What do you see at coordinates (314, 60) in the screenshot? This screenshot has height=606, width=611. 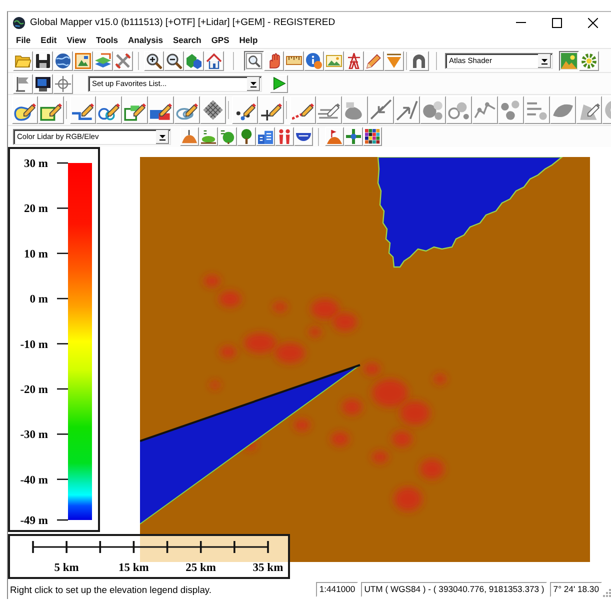 I see `info-icon` at bounding box center [314, 60].